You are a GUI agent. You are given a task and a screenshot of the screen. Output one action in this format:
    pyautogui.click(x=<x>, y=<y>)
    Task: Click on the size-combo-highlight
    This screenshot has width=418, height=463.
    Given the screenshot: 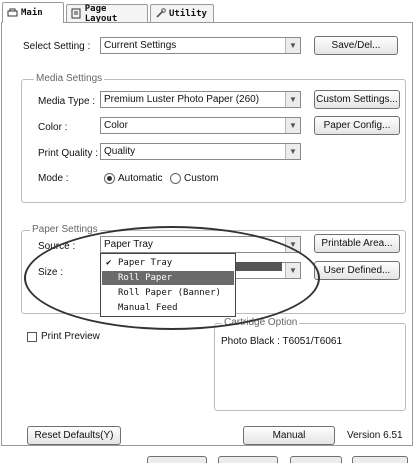 What is the action you would take?
    pyautogui.click(x=257, y=266)
    